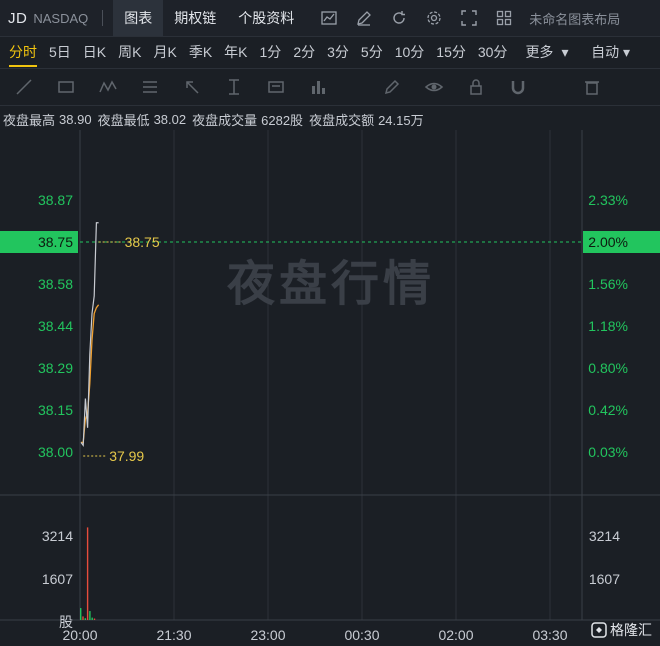 Image resolution: width=660 pixels, height=646 pixels. Describe the element at coordinates (455, 635) in the screenshot. I see `time-tick-label: 02:00` at that location.